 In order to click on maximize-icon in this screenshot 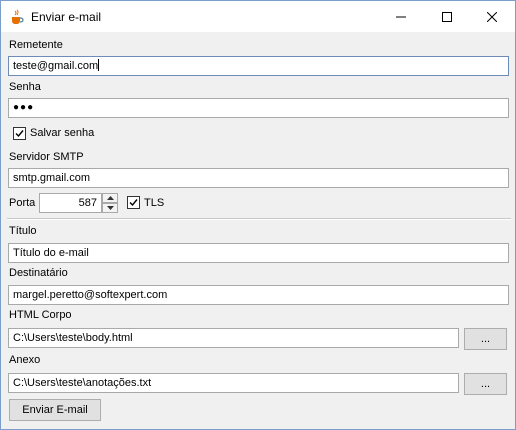, I will do `click(447, 16)`.